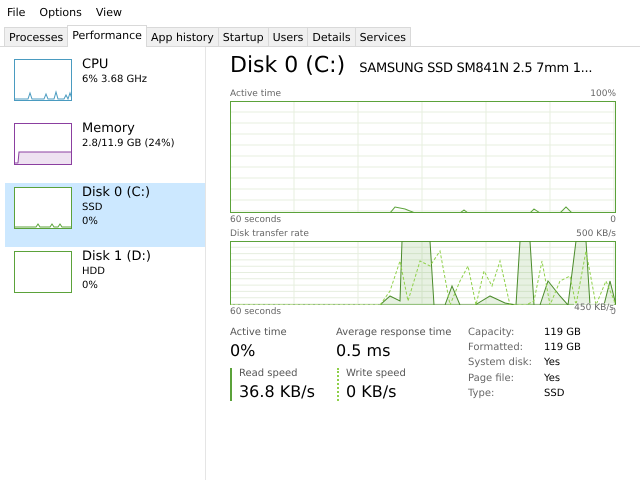 Image resolution: width=640 pixels, height=480 pixels. I want to click on device-stat: 2.8/11.9 GB (24%), so click(128, 144).